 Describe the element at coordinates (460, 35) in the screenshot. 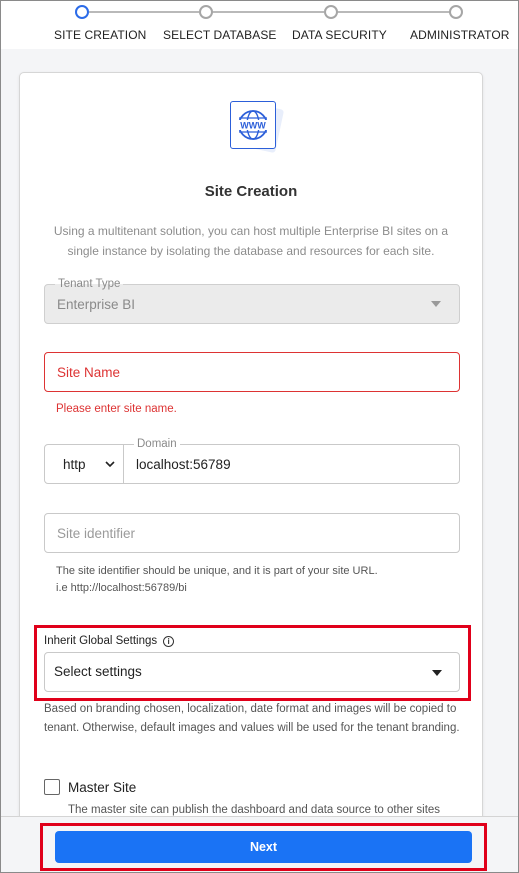

I see `step-label-administrator: ADMINISTRATOR` at that location.